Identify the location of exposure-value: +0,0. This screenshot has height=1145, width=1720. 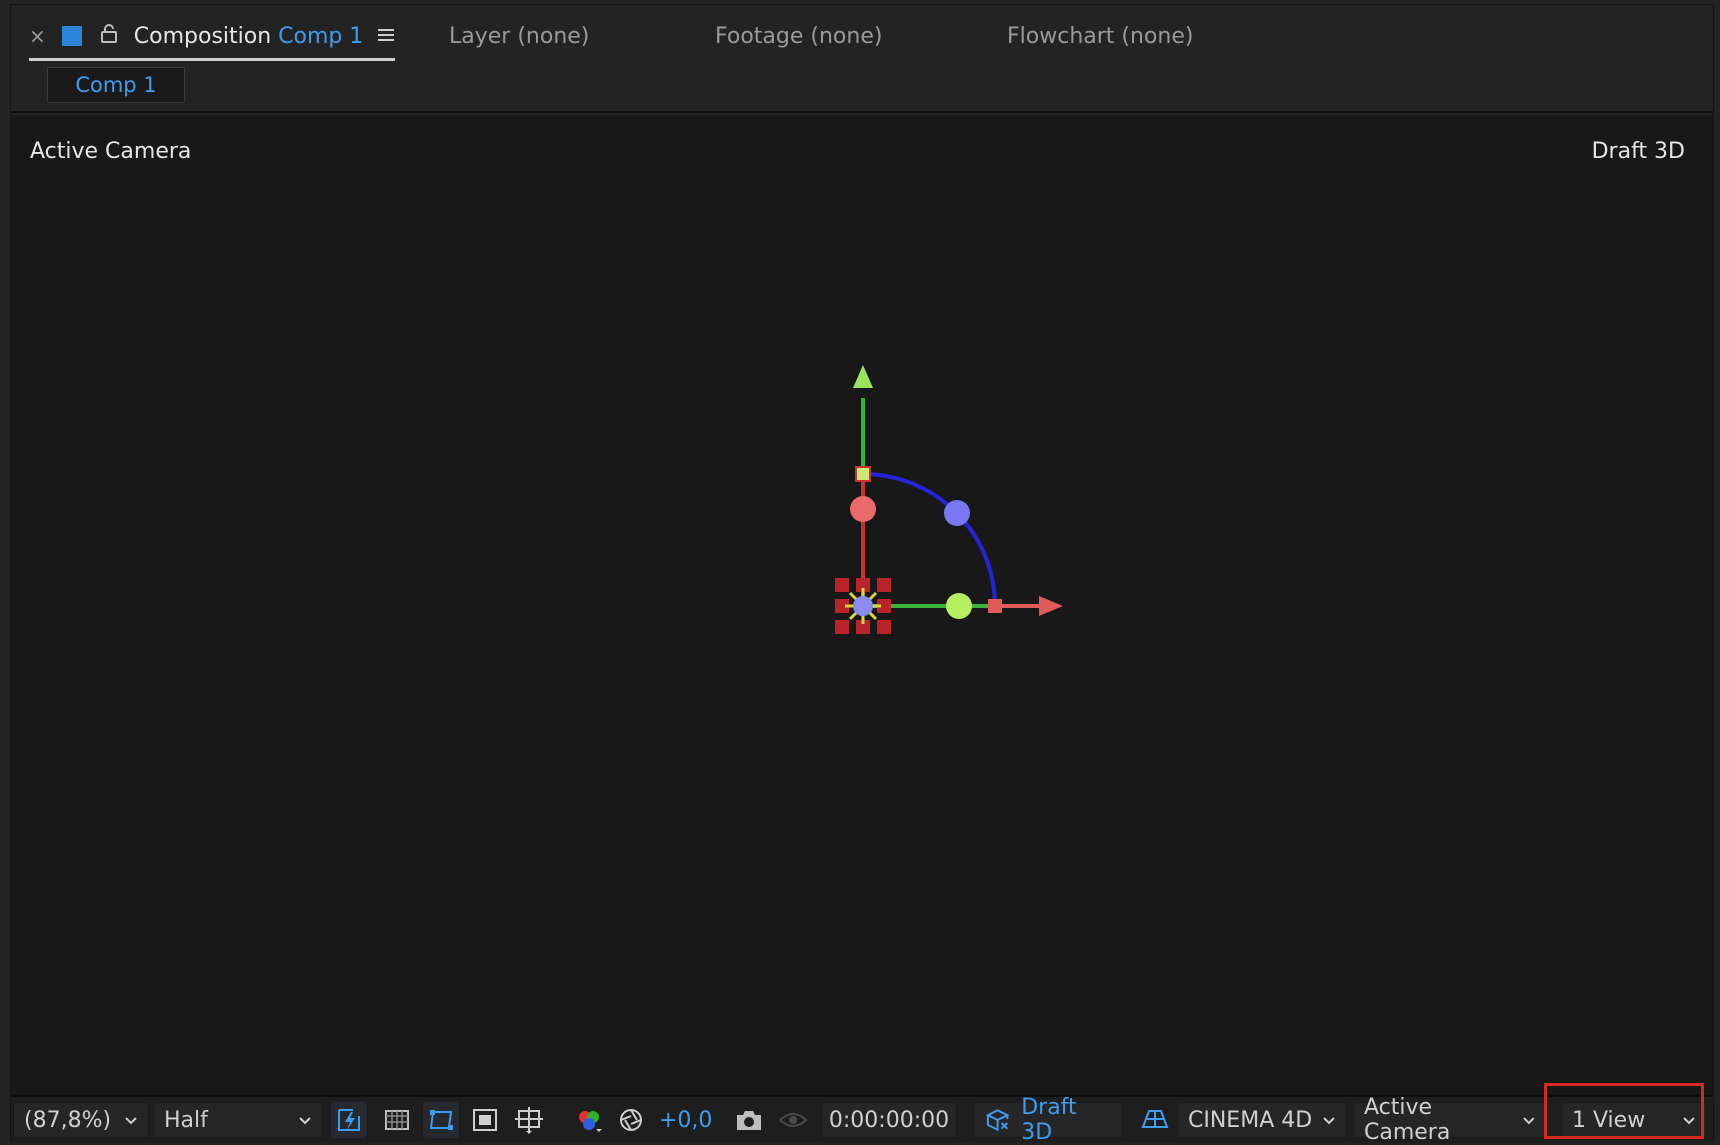
(689, 1120).